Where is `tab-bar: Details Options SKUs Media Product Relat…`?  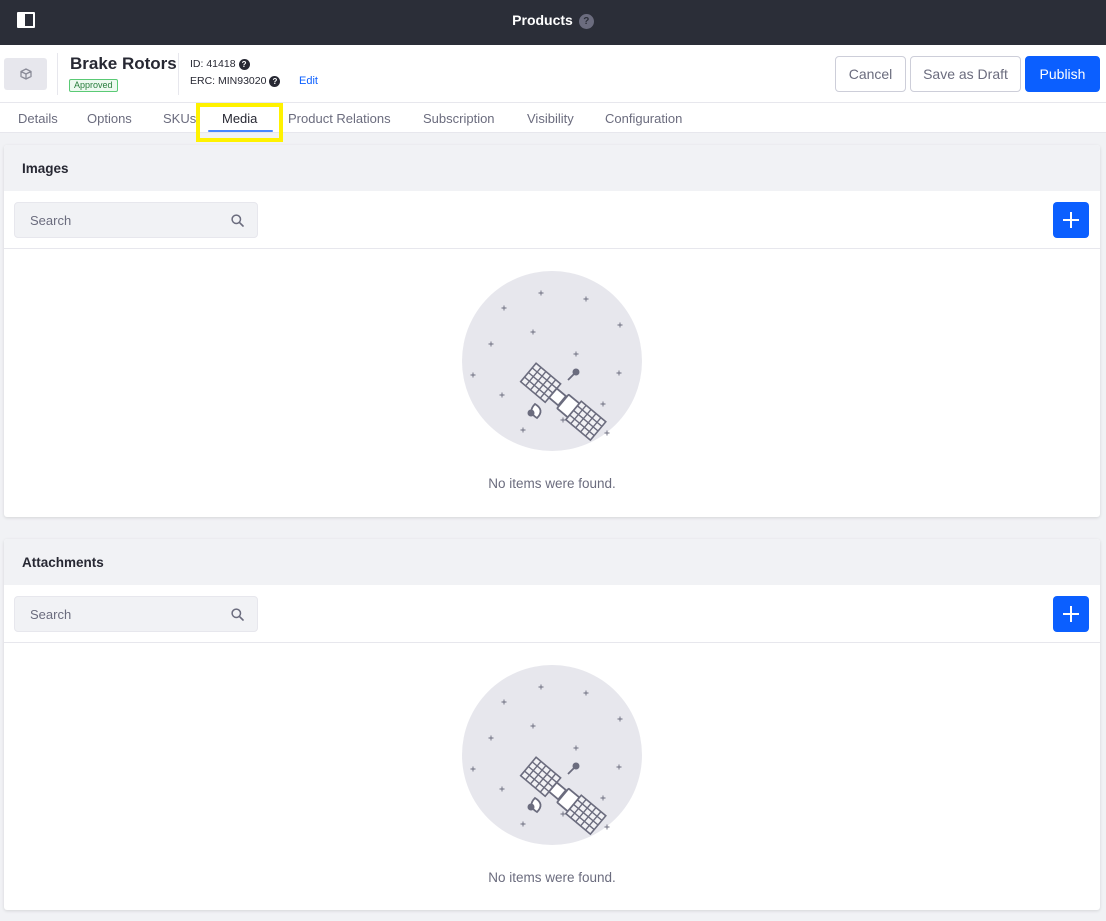
tab-bar: Details Options SKUs Media Product Relat… is located at coordinates (553, 118).